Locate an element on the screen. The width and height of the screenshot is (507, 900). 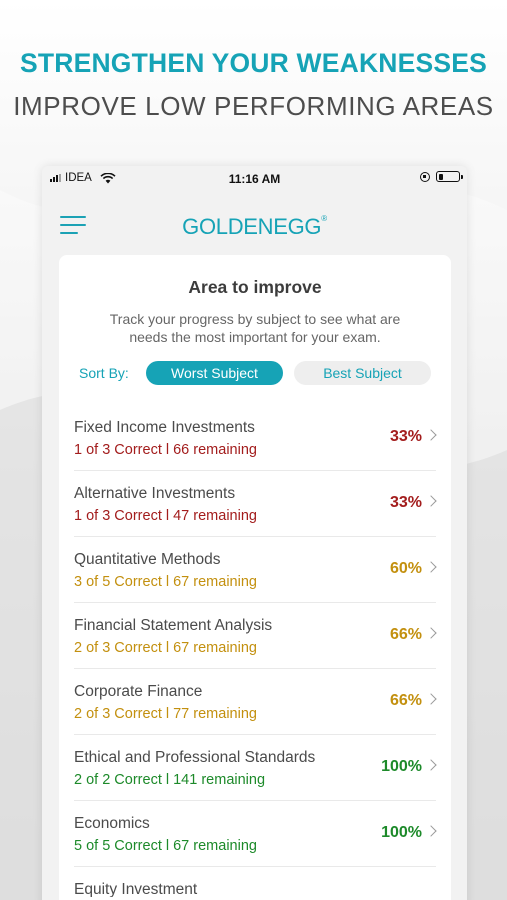
status-time: 11:16 AM is located at coordinates (254, 179).